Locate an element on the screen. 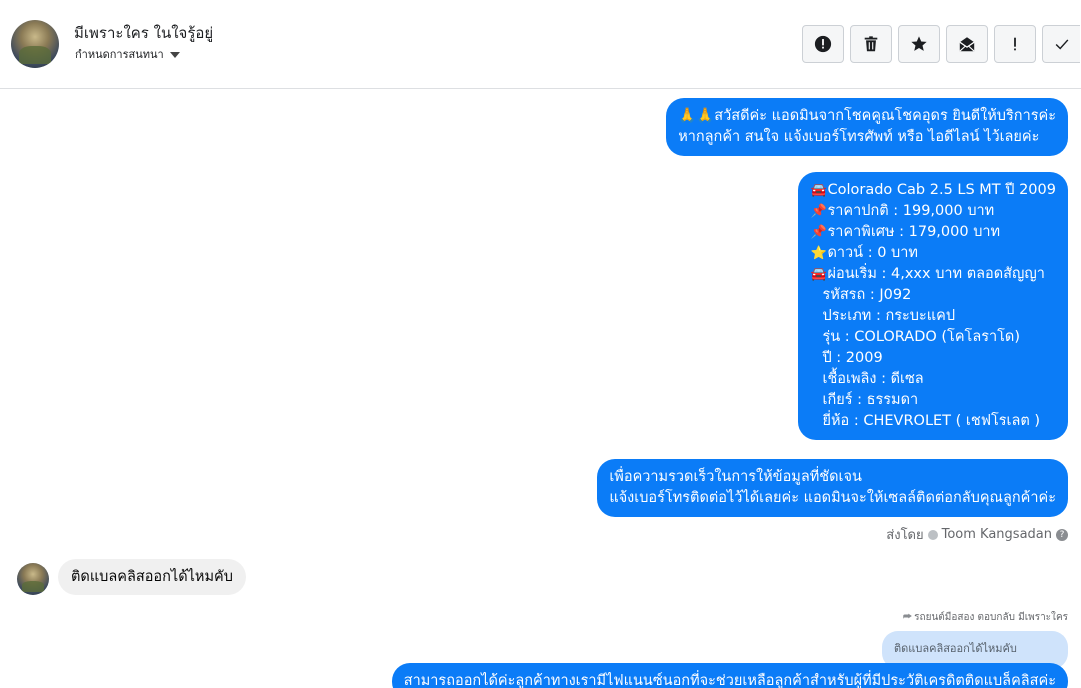  message-line: ยี่ห้อ : CHEVROLET ( เชฟโรเลต ) is located at coordinates (931, 421).